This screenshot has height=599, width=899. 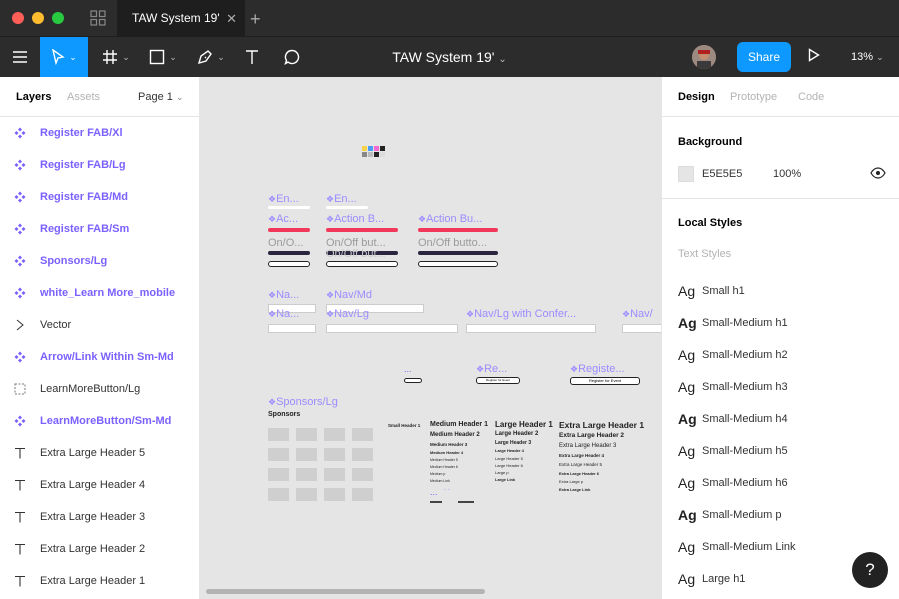 I want to click on canvas-onoff-outline-md, so click(x=362, y=264).